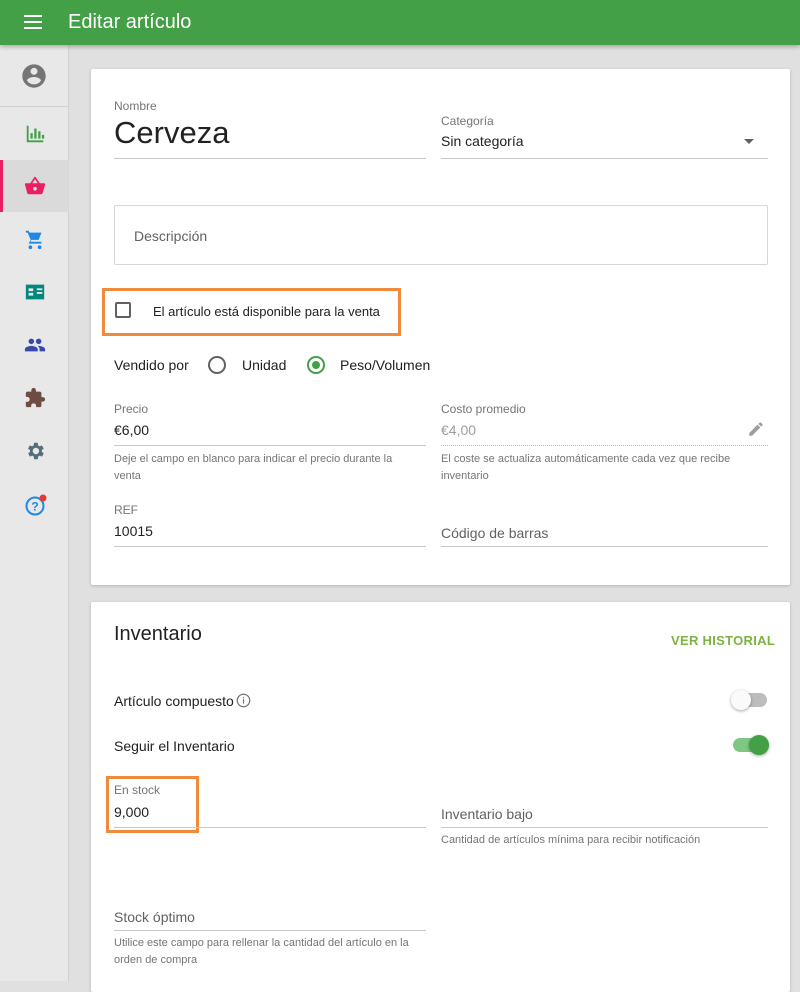 The image size is (800, 992). I want to click on category-underline, so click(604, 158).